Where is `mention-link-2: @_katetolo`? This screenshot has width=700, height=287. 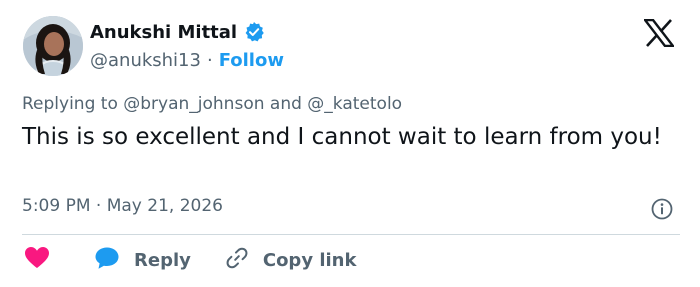 mention-link-2: @_katetolo is located at coordinates (354, 104).